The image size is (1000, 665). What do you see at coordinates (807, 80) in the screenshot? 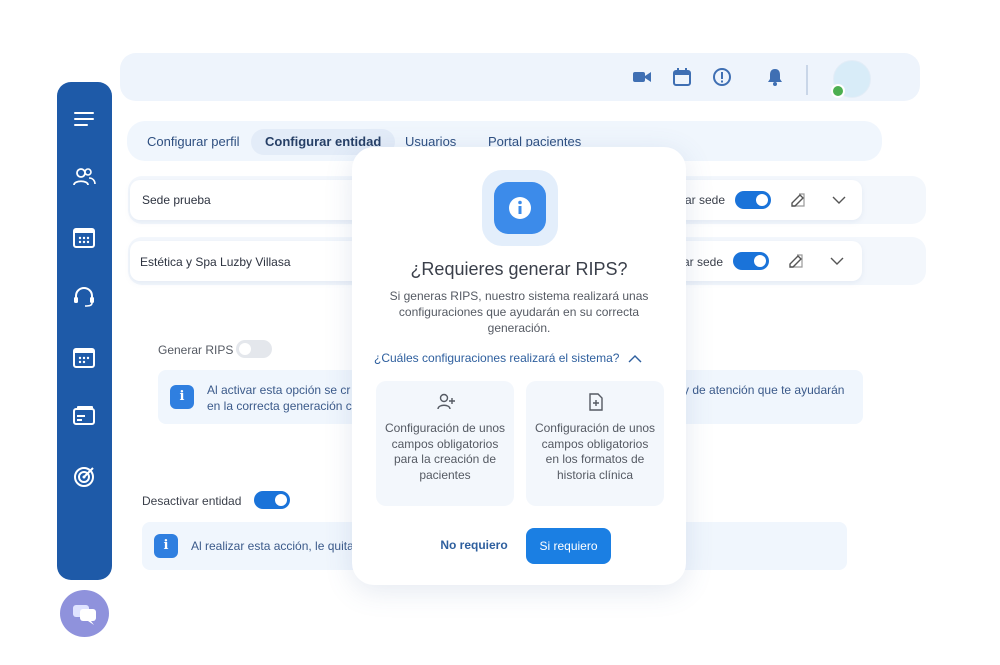
I see `topbar-divider` at bounding box center [807, 80].